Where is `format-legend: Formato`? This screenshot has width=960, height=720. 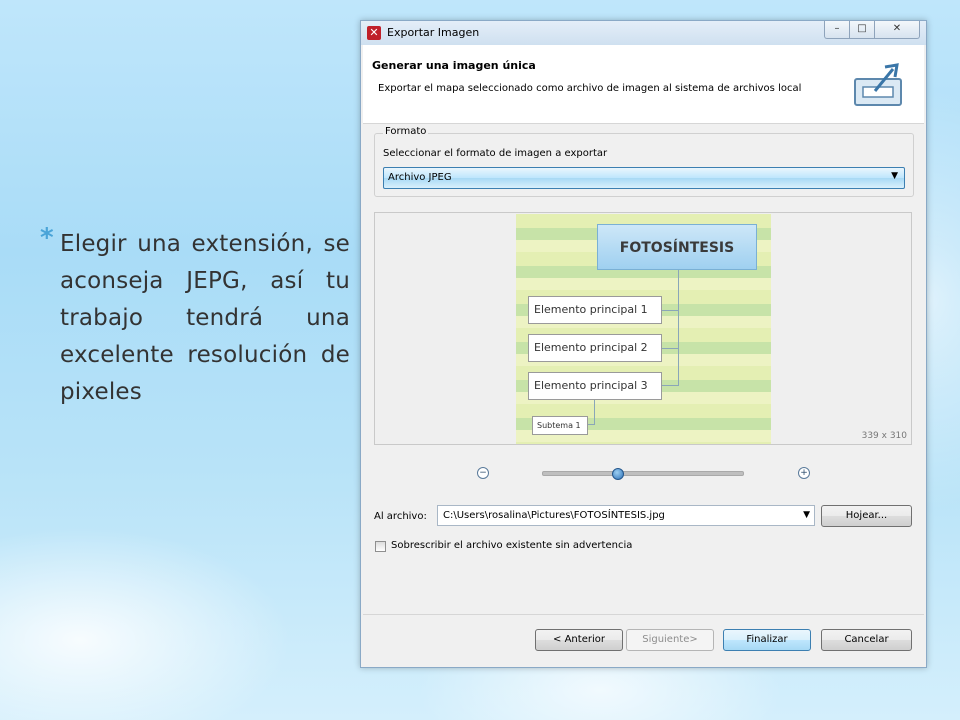
format-legend: Formato is located at coordinates (406, 131).